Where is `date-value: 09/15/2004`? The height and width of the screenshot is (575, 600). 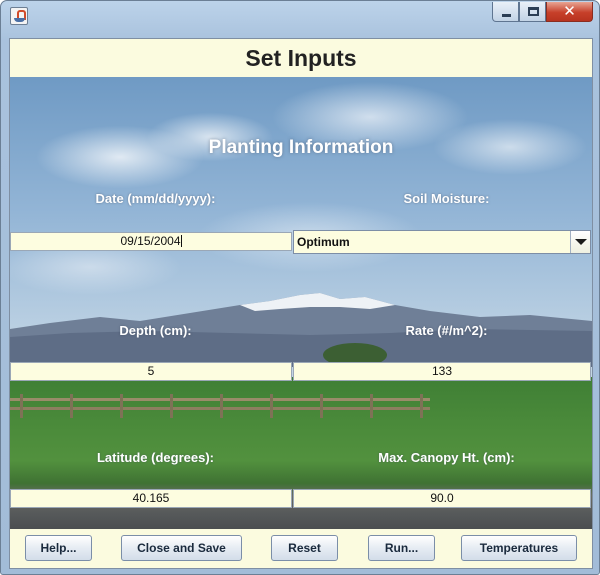 date-value: 09/15/2004 is located at coordinates (150, 241).